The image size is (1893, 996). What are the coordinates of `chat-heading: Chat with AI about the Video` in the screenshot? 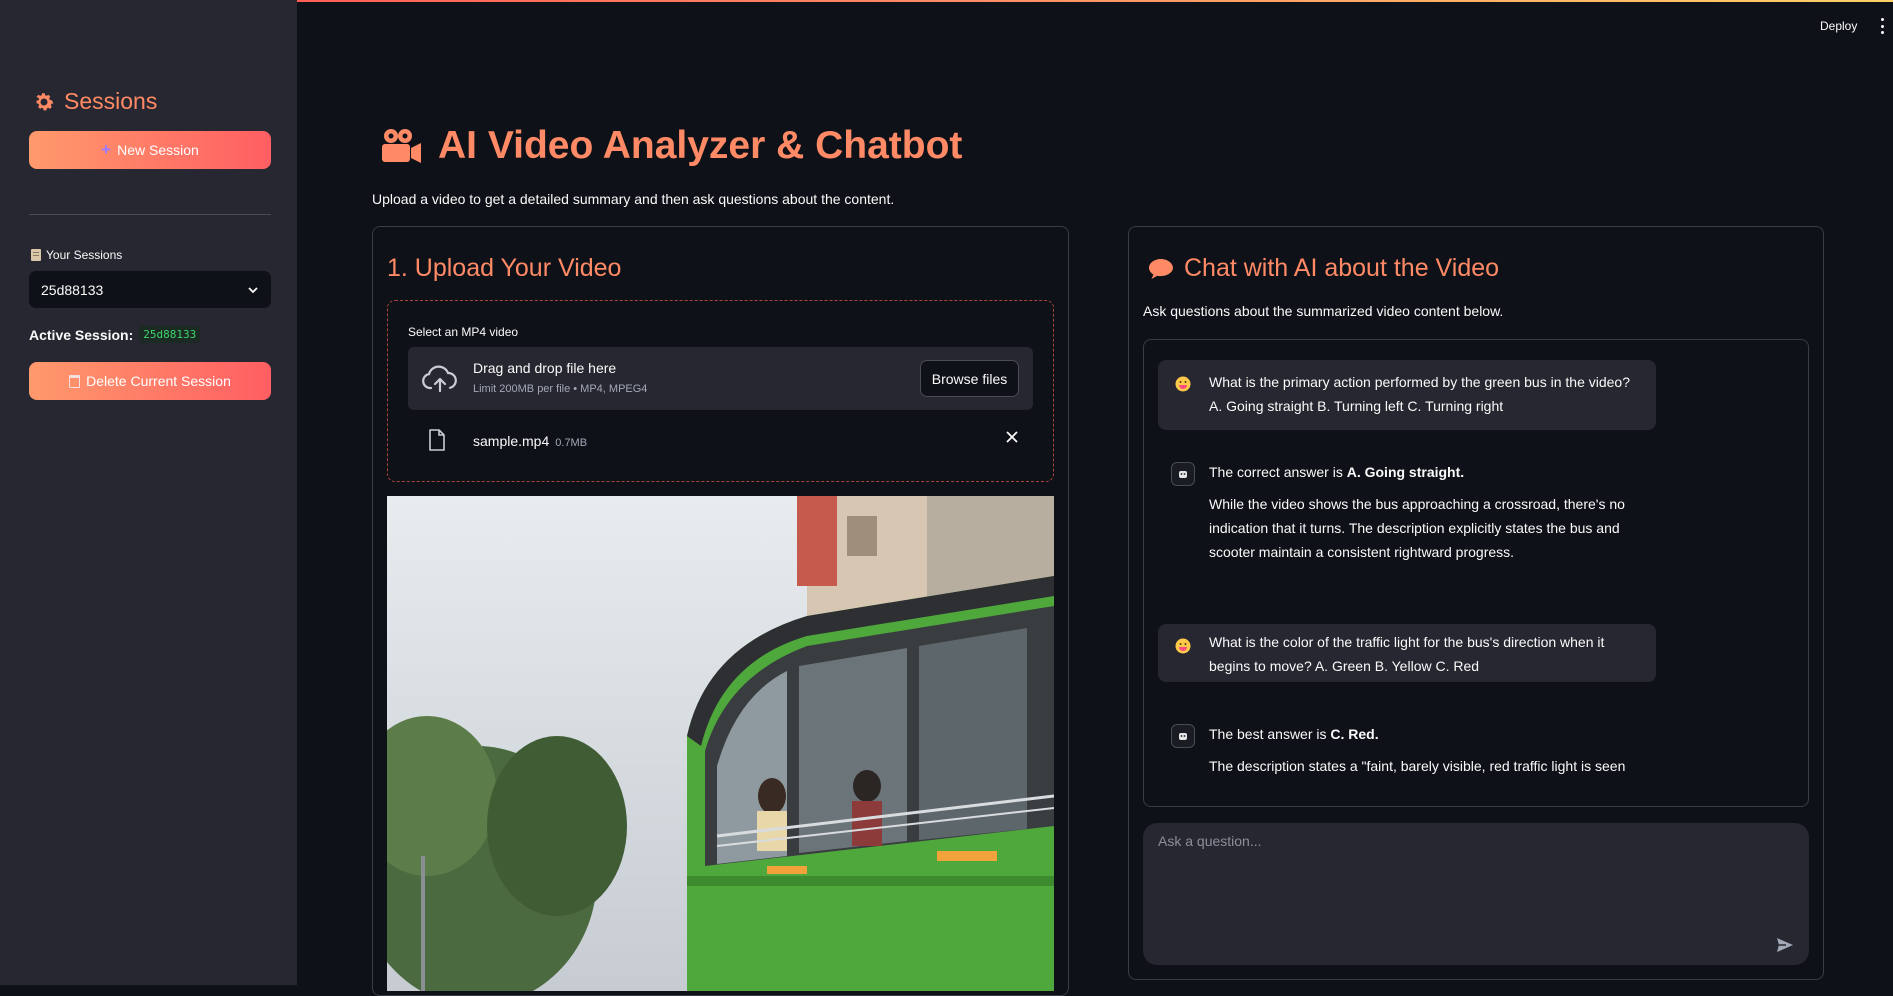 It's located at (1323, 268).